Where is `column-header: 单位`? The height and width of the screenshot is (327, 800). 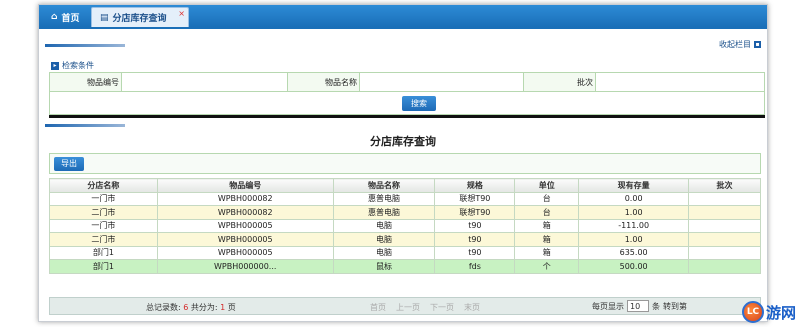 column-header: 单位 is located at coordinates (547, 185).